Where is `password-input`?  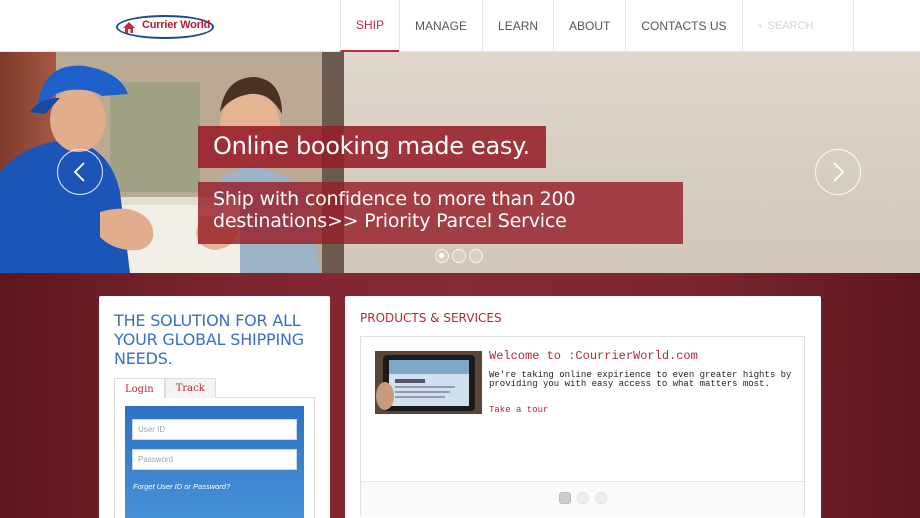 password-input is located at coordinates (214, 459).